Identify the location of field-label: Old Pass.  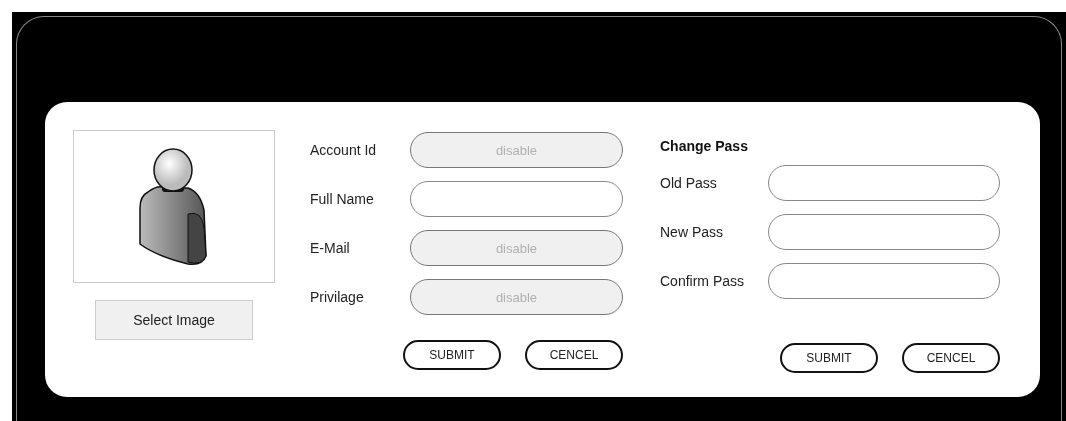
(689, 183).